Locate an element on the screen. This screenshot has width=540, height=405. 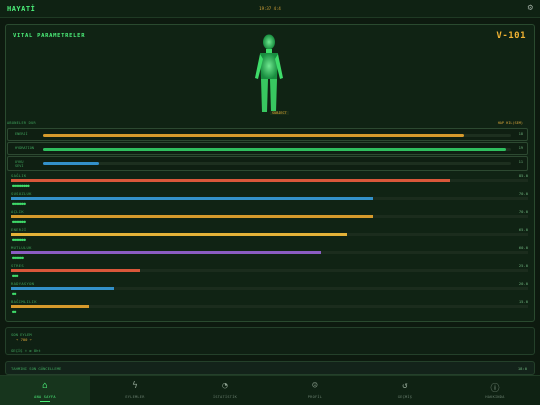
meter-value: 19 is located at coordinates (520, 148).